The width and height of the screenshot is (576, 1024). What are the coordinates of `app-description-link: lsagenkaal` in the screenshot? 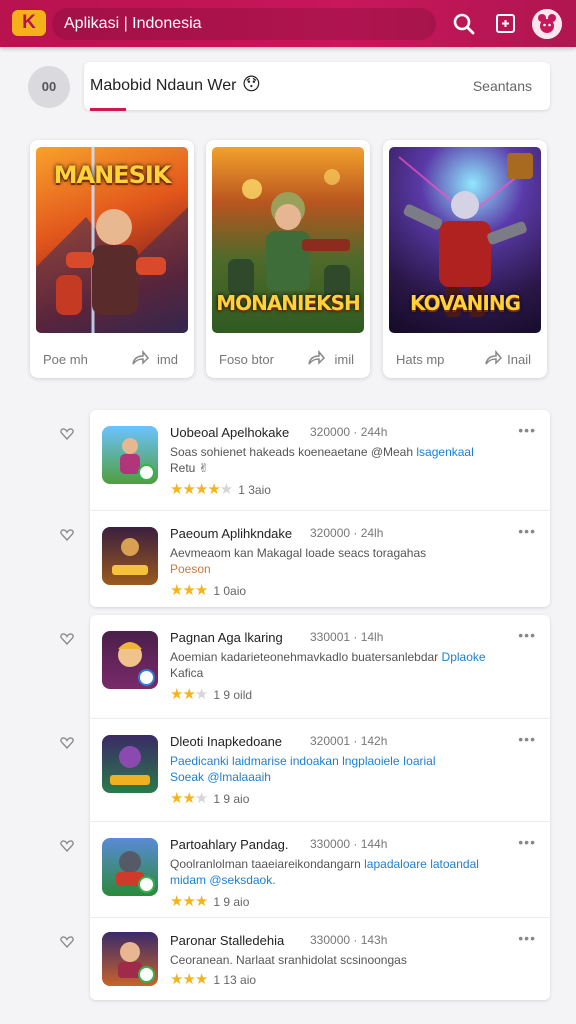 It's located at (444, 452).